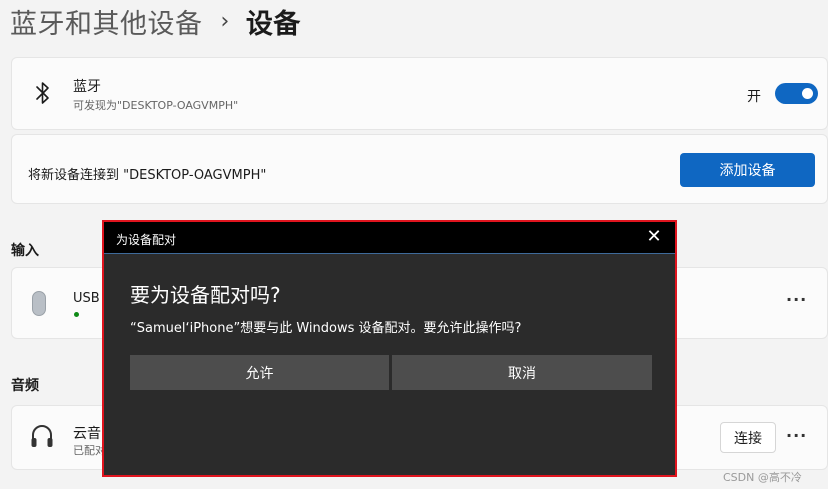 The width and height of the screenshot is (828, 489). Describe the element at coordinates (273, 24) in the screenshot. I see `page-title: 设备` at that location.